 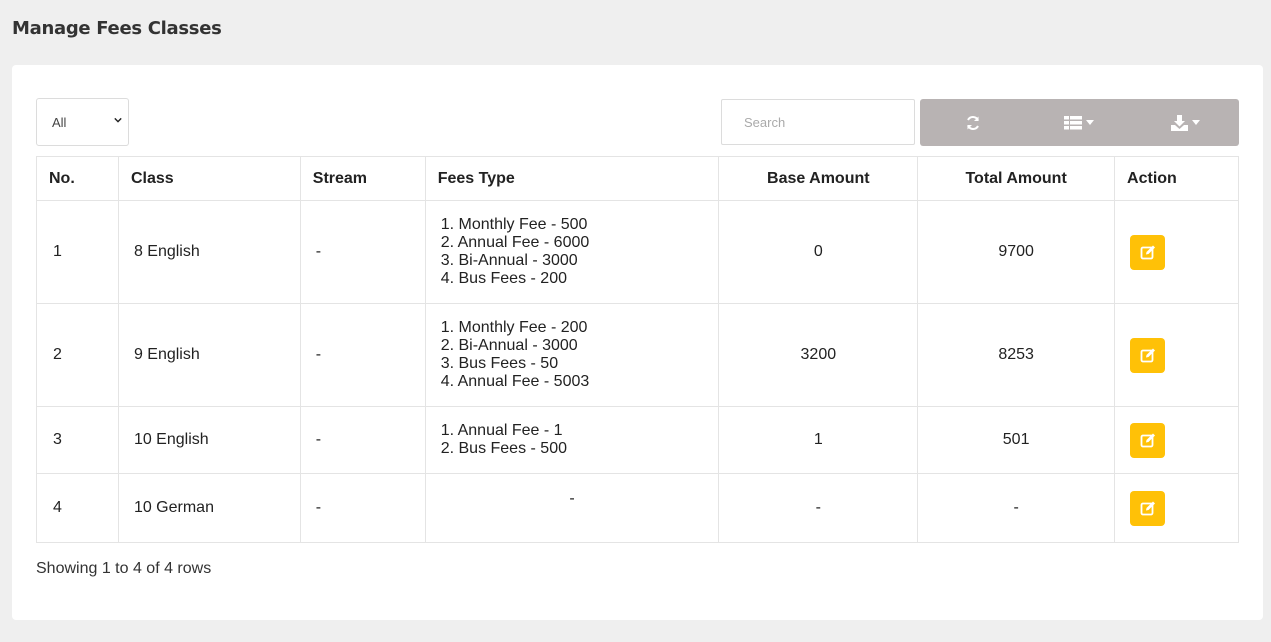 I want to click on cell-base-amount: 0, so click(x=818, y=252).